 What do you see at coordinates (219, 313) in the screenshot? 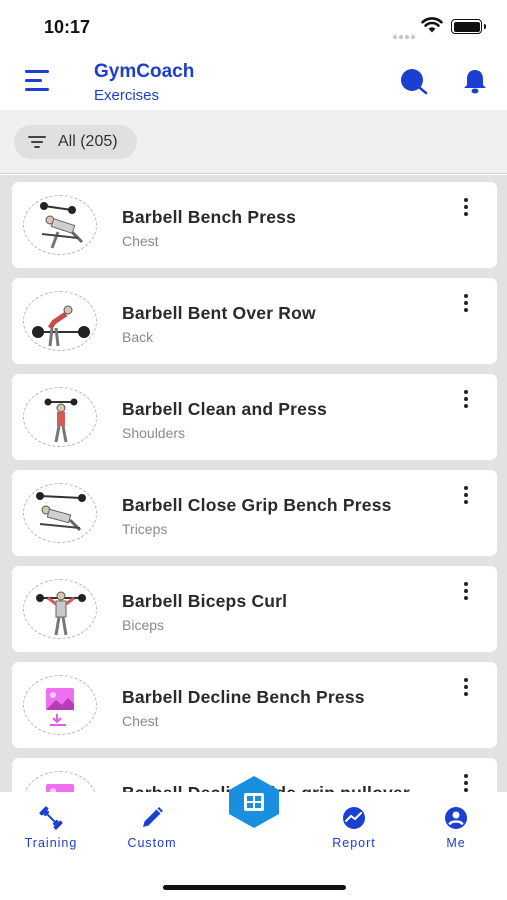
I see `exercise-name: Barbell Bent Over Row` at bounding box center [219, 313].